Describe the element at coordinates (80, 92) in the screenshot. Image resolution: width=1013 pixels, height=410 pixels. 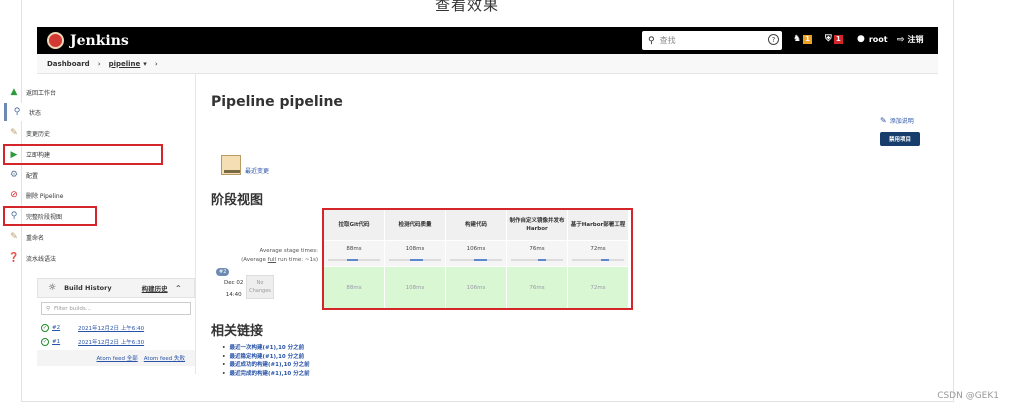
I see `task-back-to-dashboard: ▲ 返回工作台` at that location.